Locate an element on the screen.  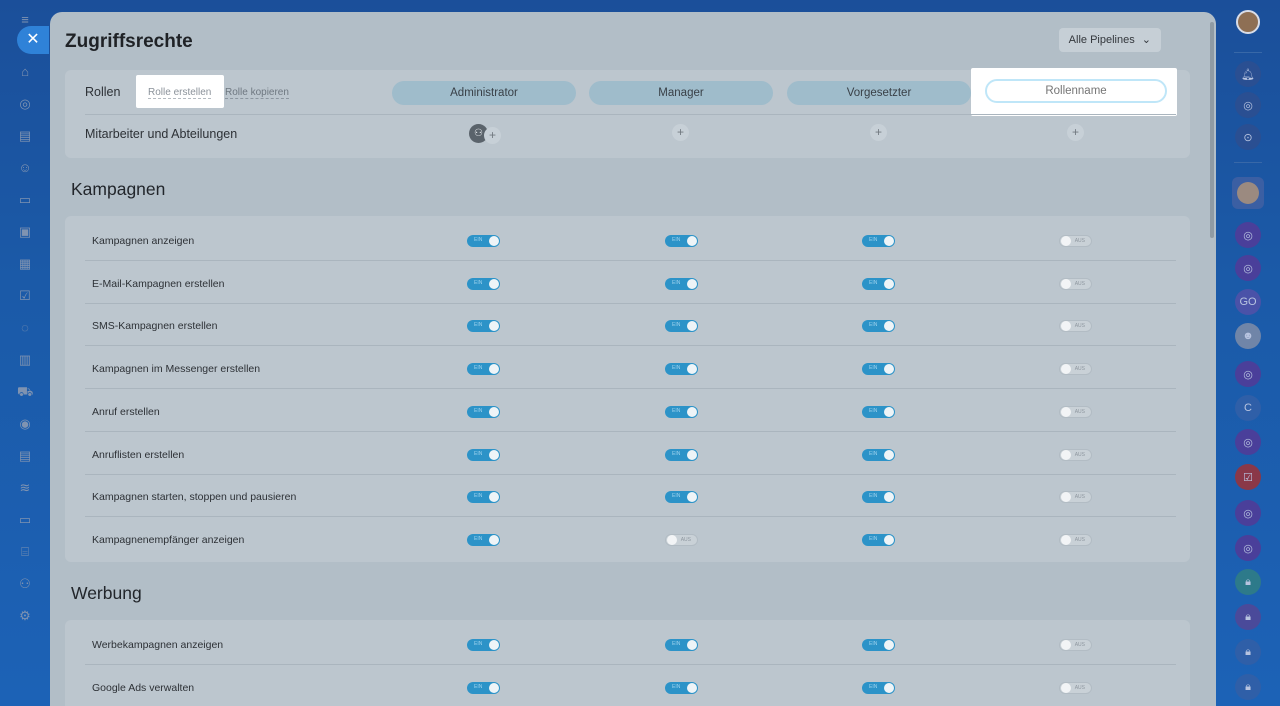
section-title: Kampagnen is located at coordinates (118, 189).